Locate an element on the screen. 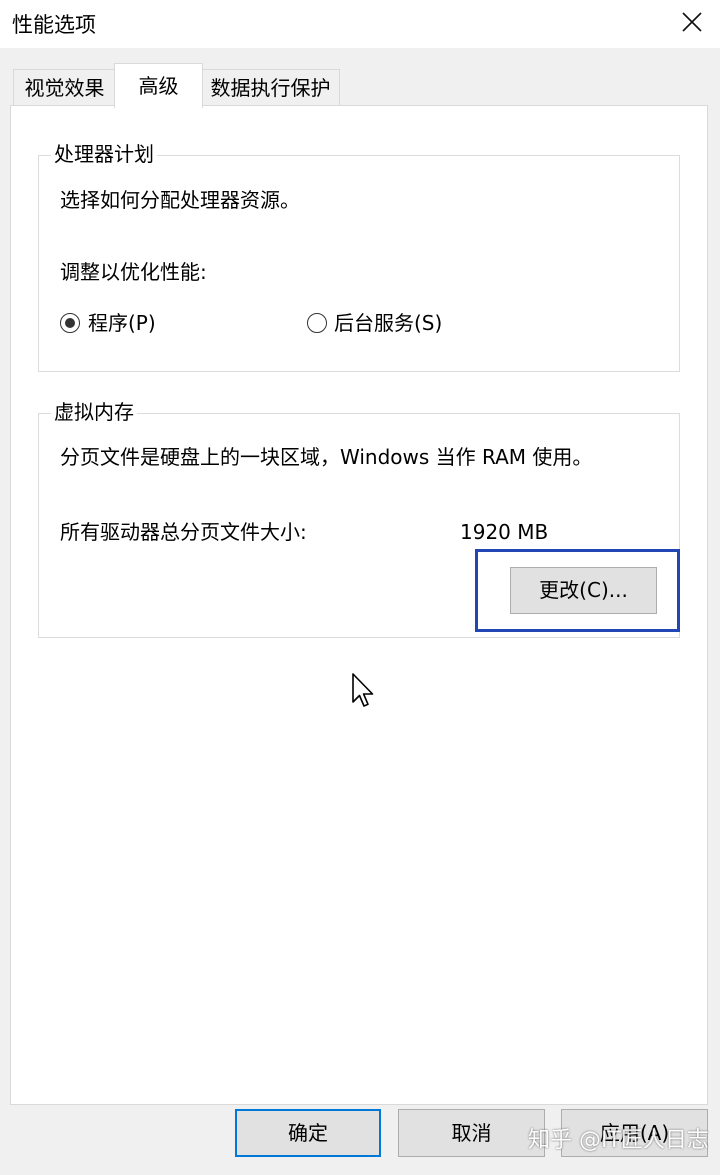 The image size is (720, 1175). paging-file-total-label: 所有驱动器总分页文件大小: is located at coordinates (183, 532).